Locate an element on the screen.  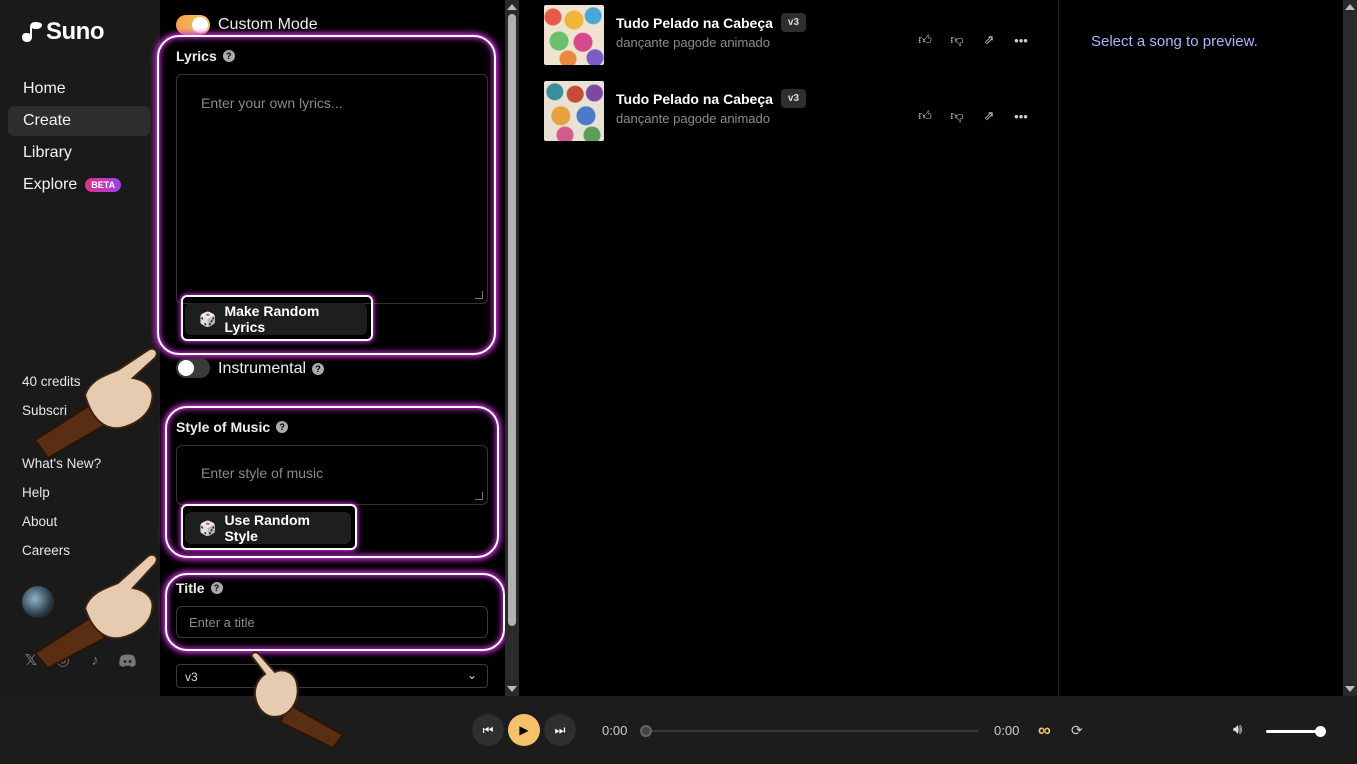
make-random-lyrics-button: 🎲 Make Random Lyrics is located at coordinates (276, 319).